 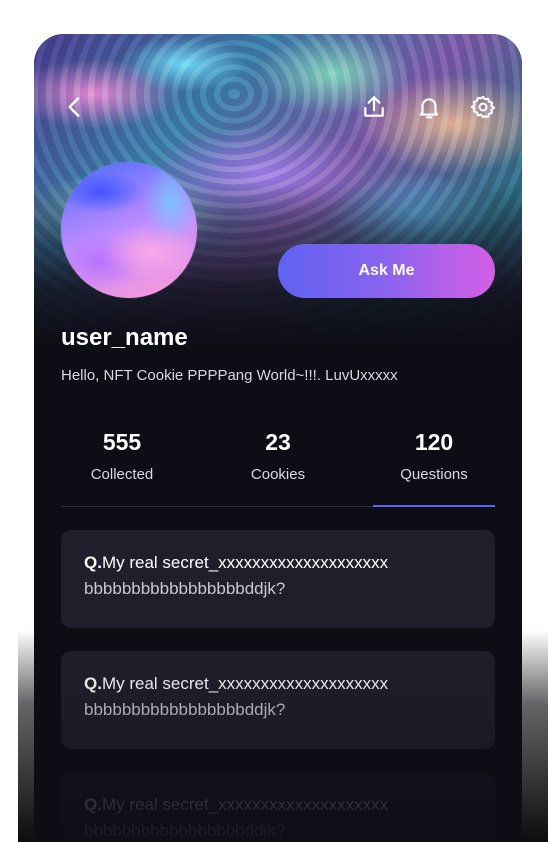 I want to click on stats-tabs: 555 Collected 23 Cookies 120 Questions, so click(x=278, y=467).